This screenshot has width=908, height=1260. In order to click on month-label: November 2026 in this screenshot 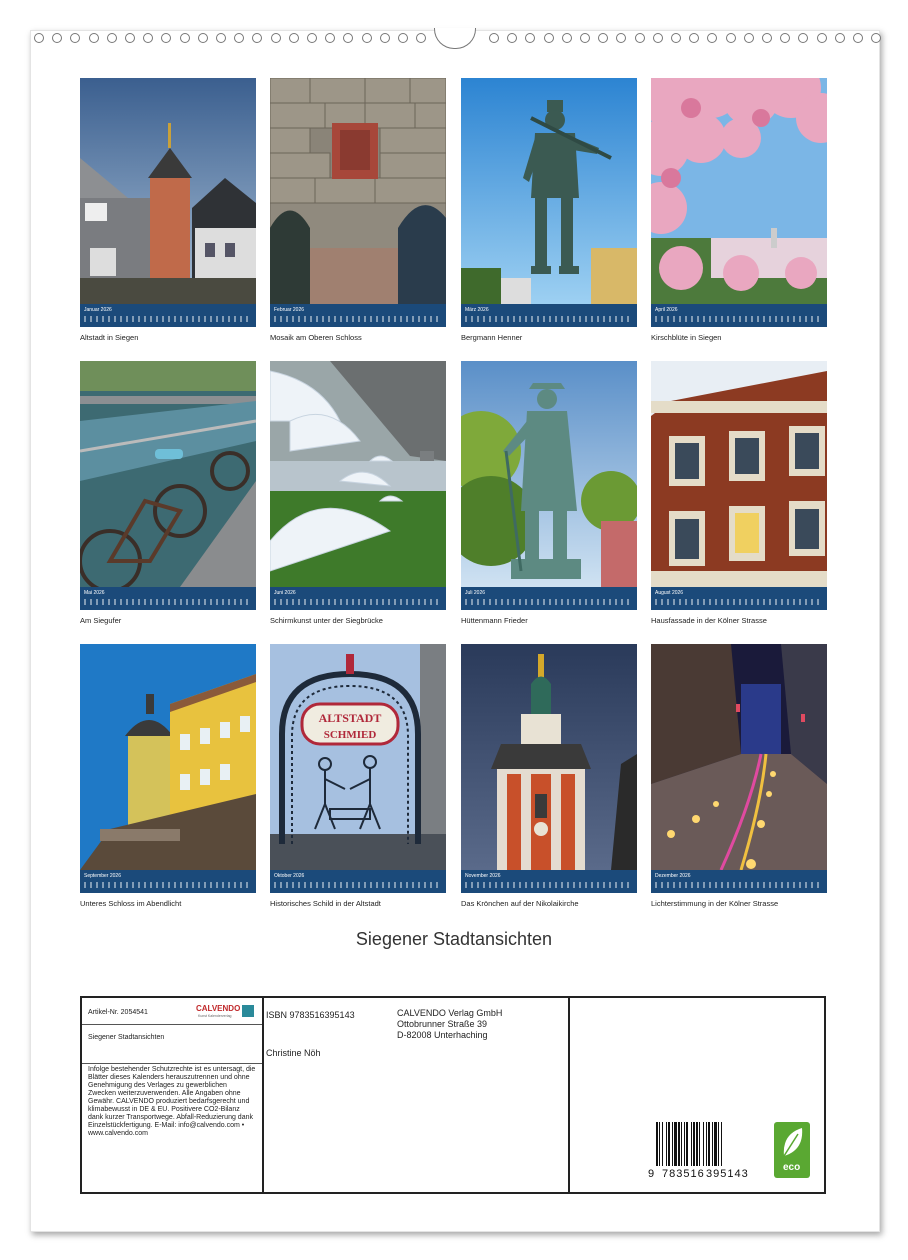, I will do `click(483, 876)`.